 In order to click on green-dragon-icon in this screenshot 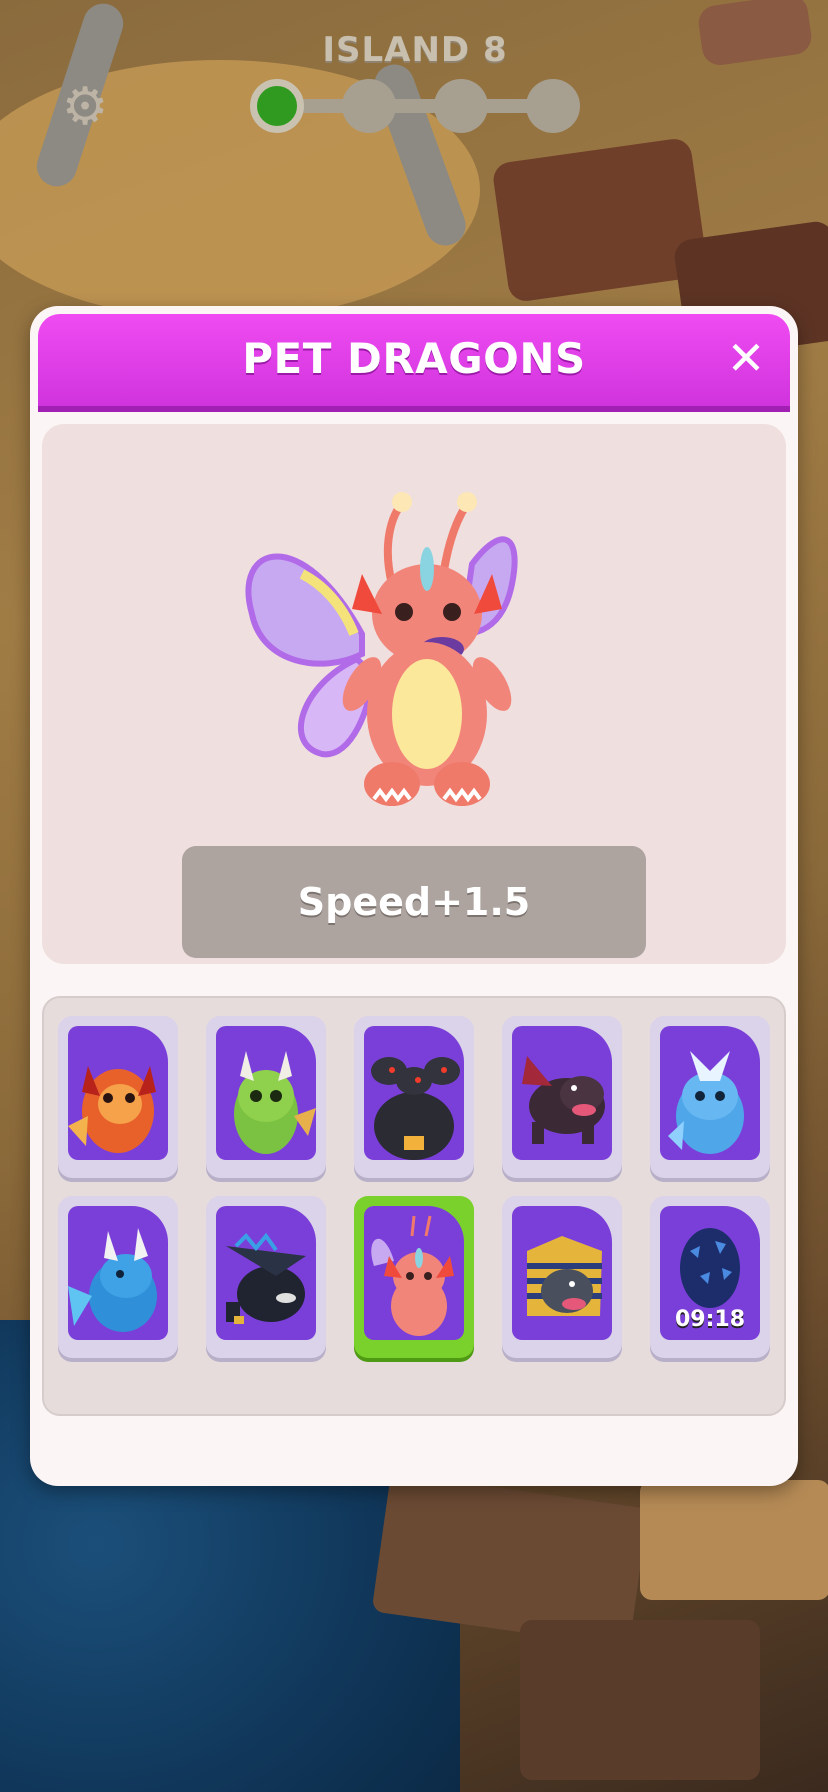, I will do `click(275, 1102)`.